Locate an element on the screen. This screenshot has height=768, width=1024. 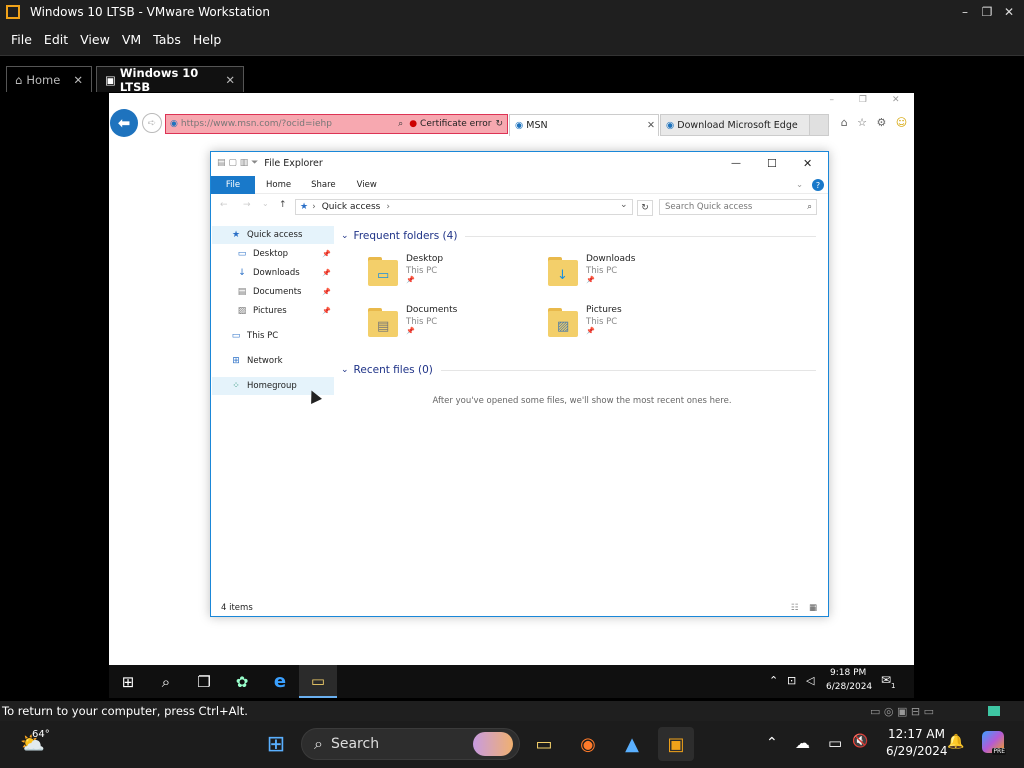
menu-tabs: Tabs is located at coordinates (167, 39).